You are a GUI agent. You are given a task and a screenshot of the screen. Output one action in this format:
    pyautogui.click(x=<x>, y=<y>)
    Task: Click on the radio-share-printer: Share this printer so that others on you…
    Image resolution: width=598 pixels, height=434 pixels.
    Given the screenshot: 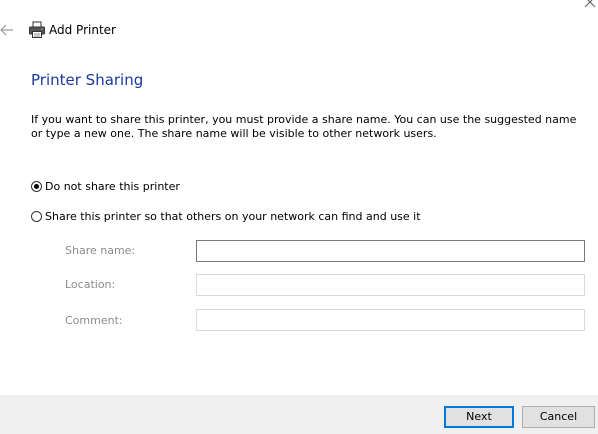 What is the action you would take?
    pyautogui.click(x=226, y=216)
    